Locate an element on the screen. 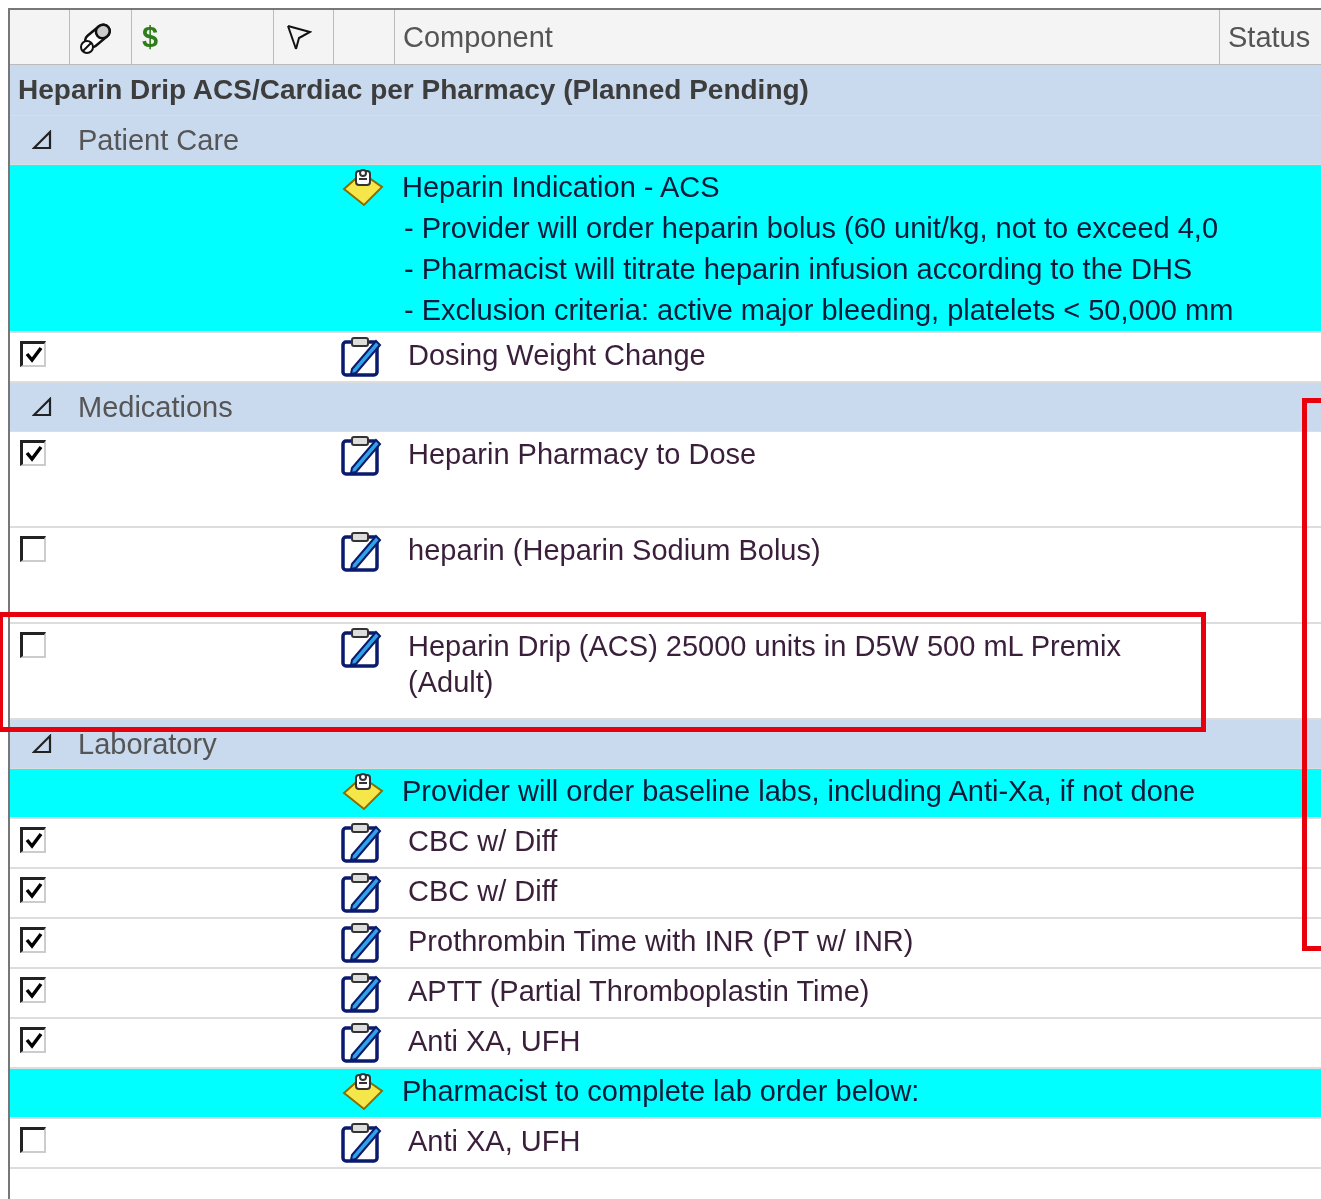  order-name: Prothrombin Time with INR (PT w/ INR) is located at coordinates (660, 941).